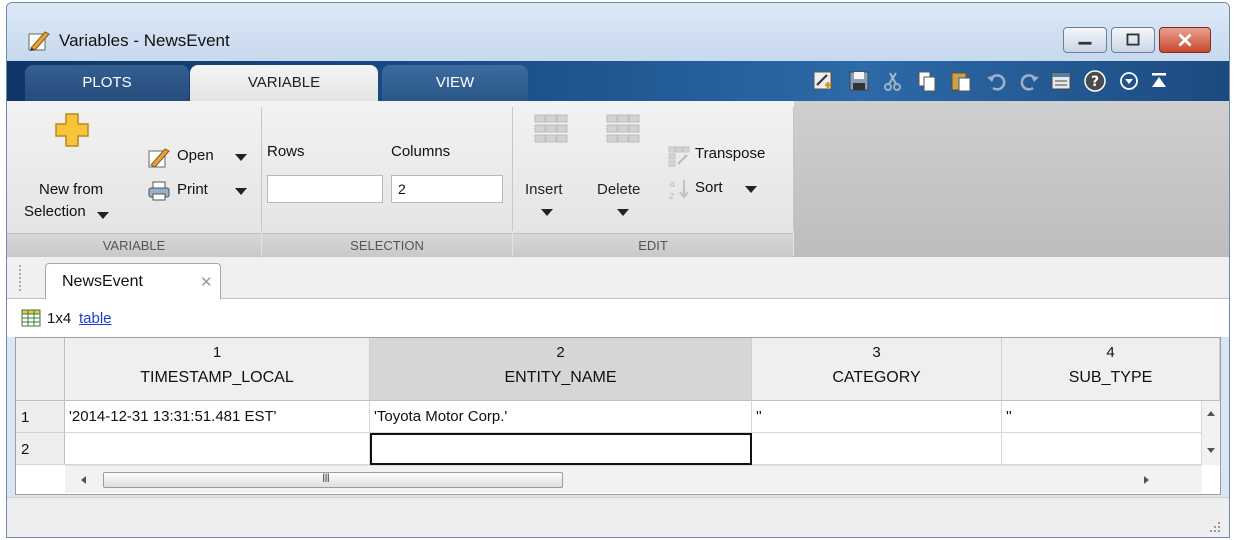 Image resolution: width=1236 pixels, height=540 pixels. Describe the element at coordinates (618, 32) in the screenshot. I see `title-bar: Variables - NewsEvent` at that location.